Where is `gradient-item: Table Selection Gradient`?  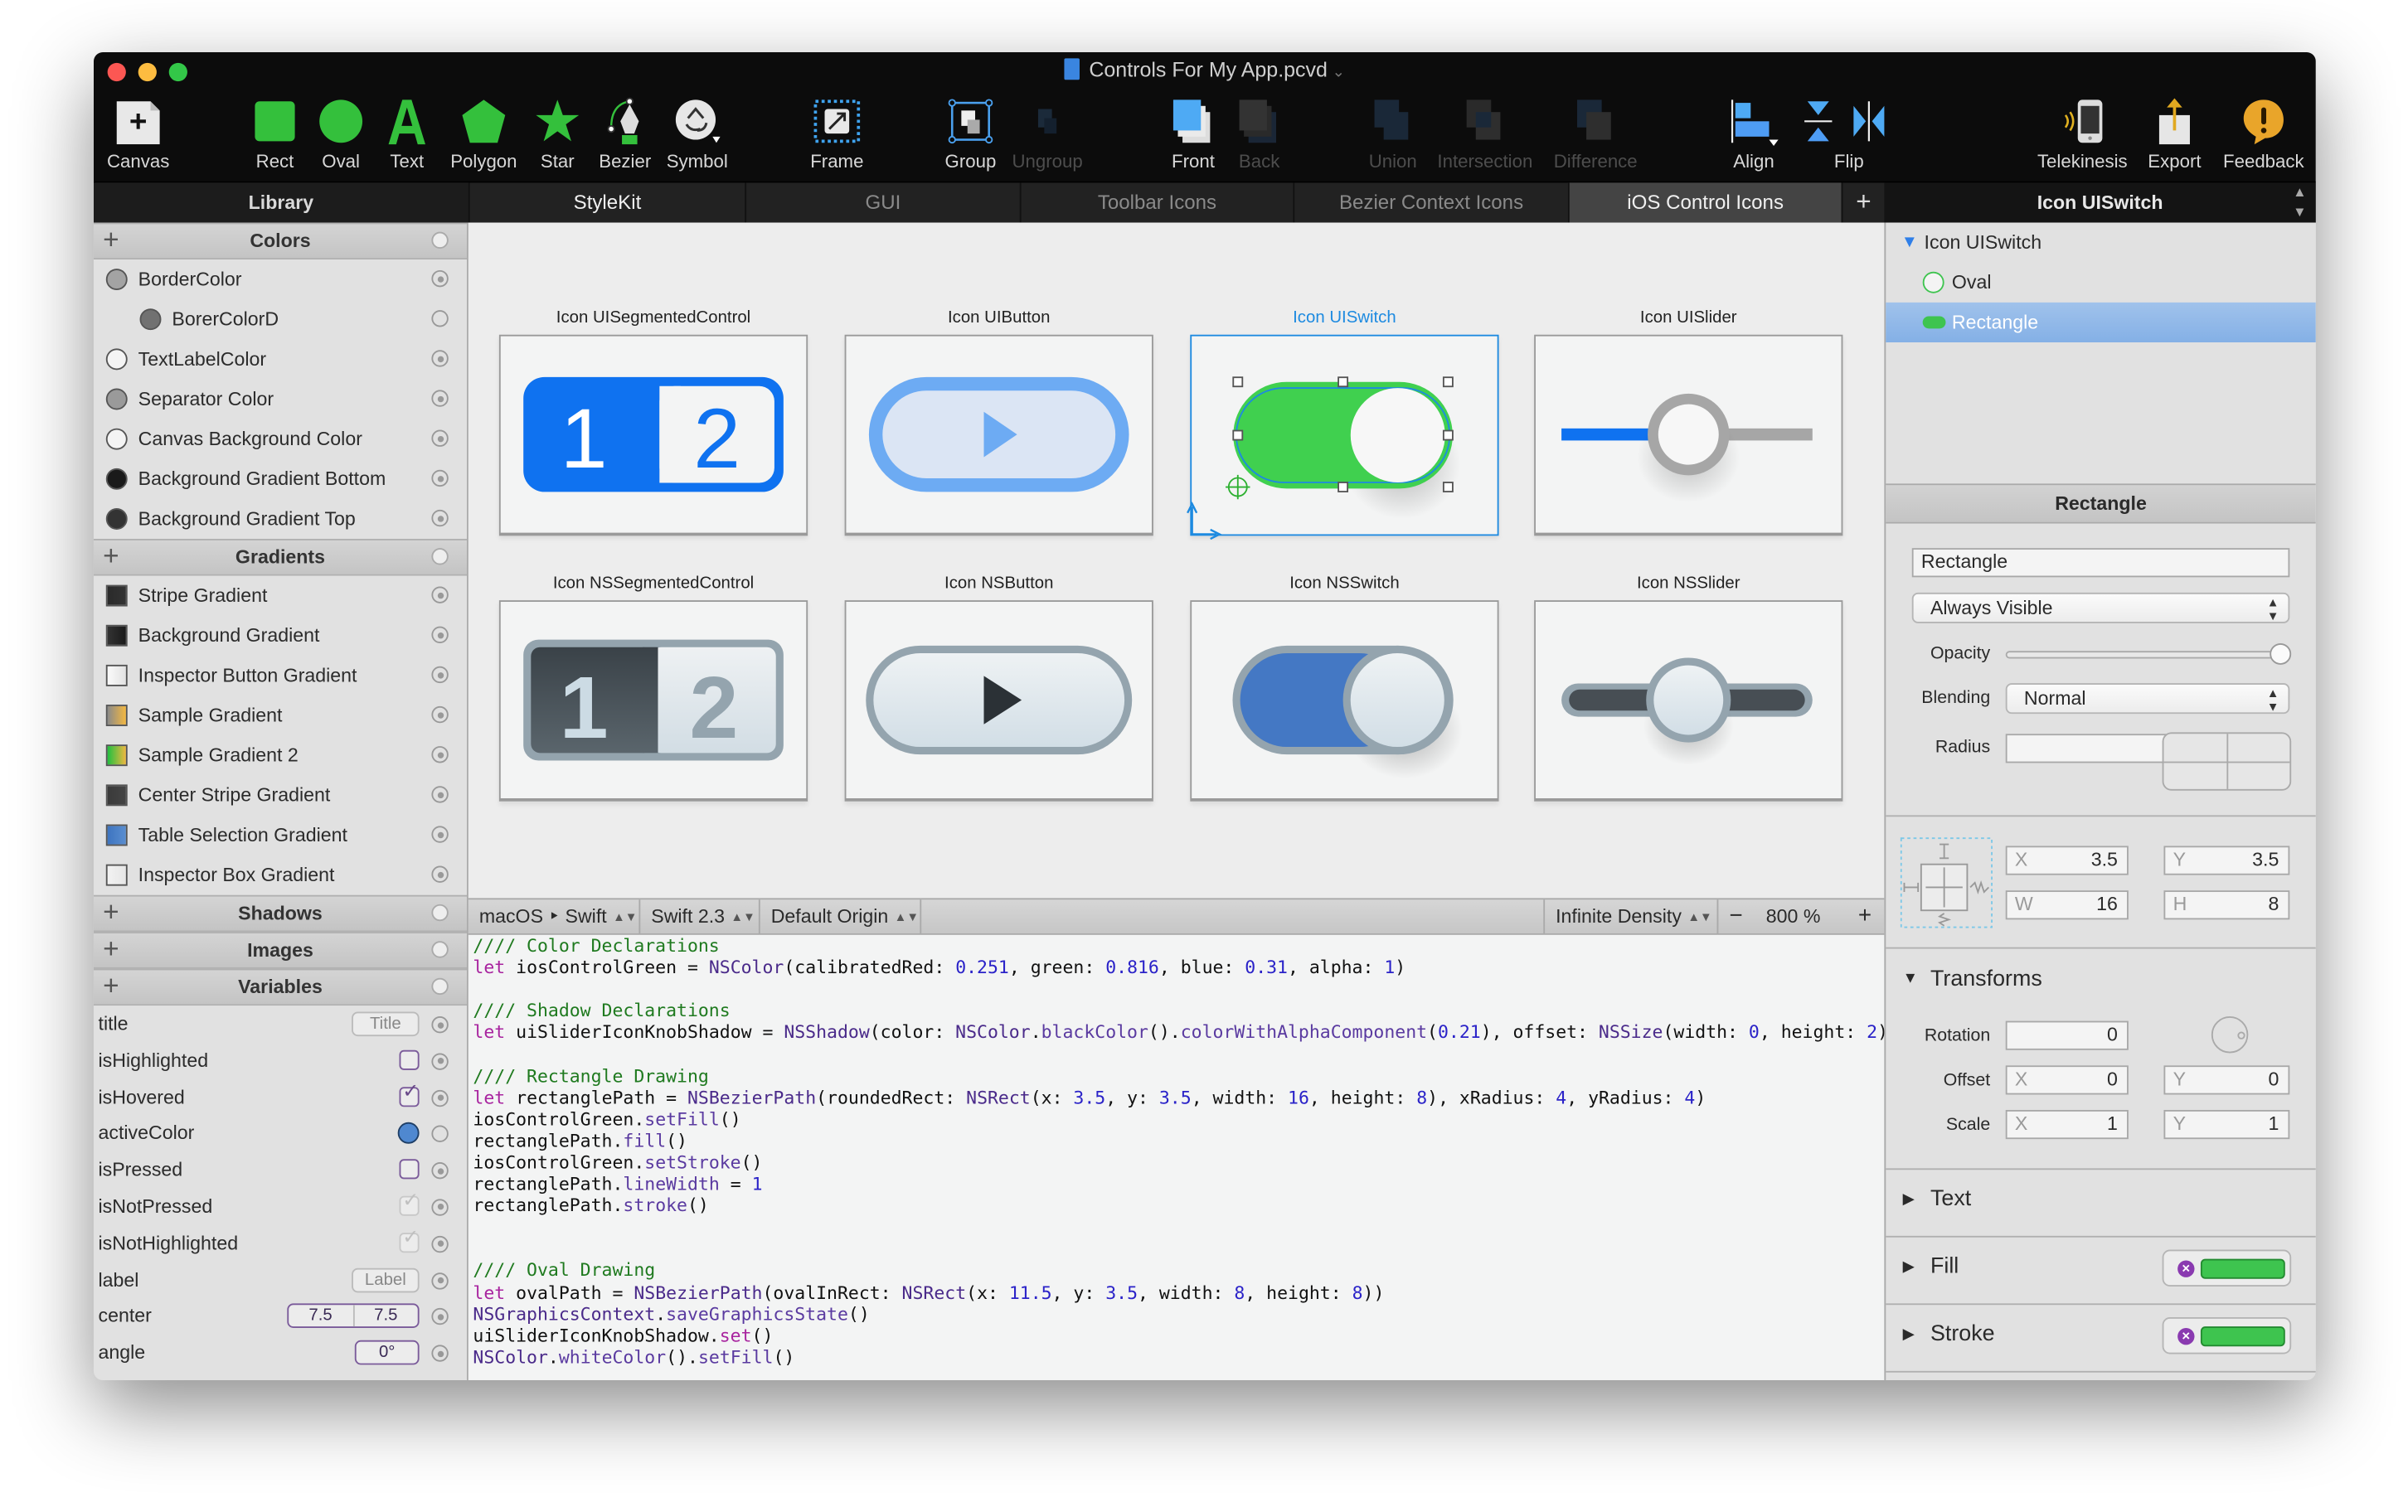 gradient-item: Table Selection Gradient is located at coordinates (280, 835).